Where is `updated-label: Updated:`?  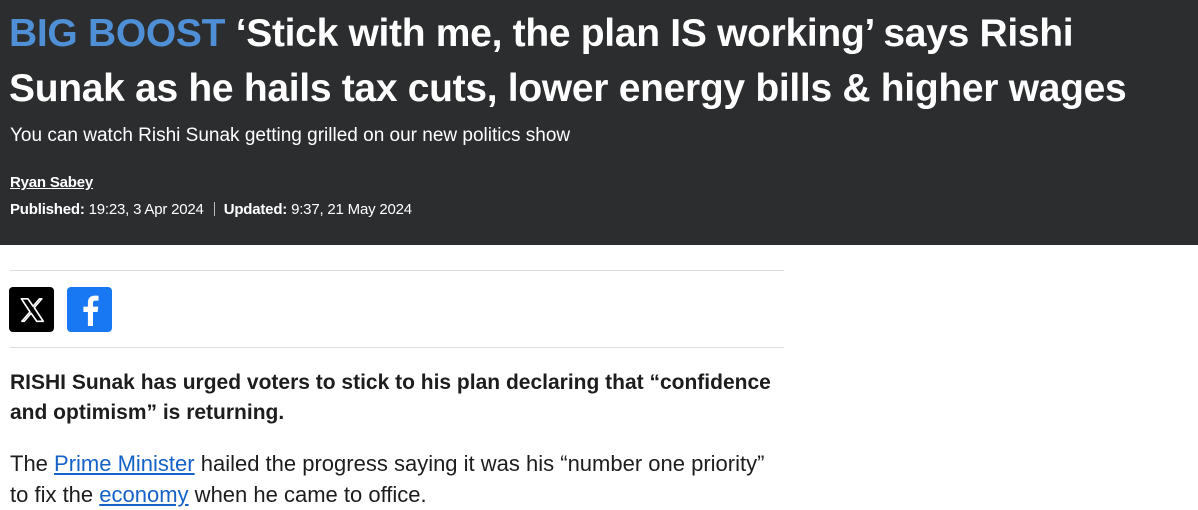
updated-label: Updated: is located at coordinates (255, 209).